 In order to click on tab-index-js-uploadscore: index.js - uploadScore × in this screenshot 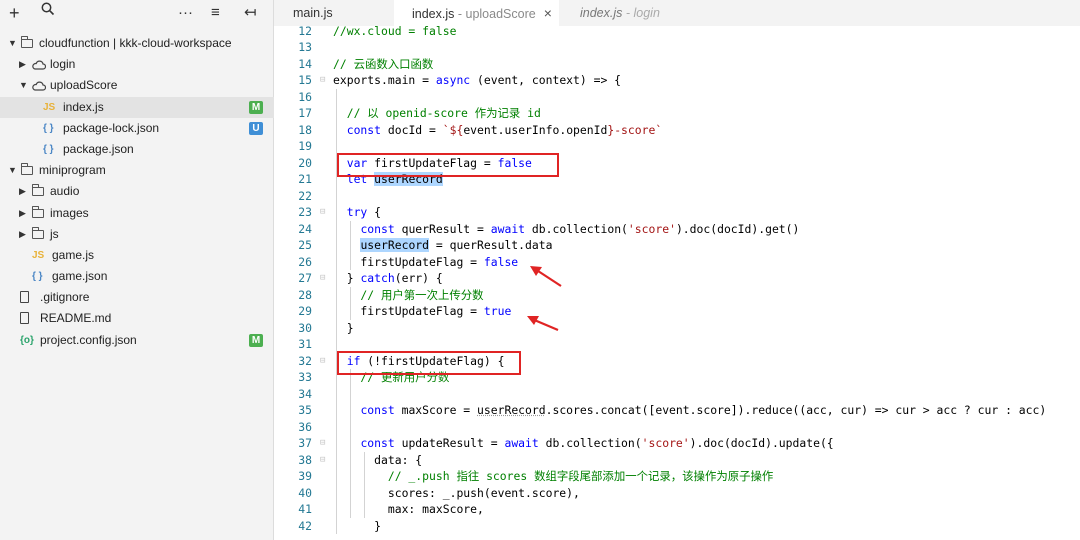, I will do `click(476, 13)`.